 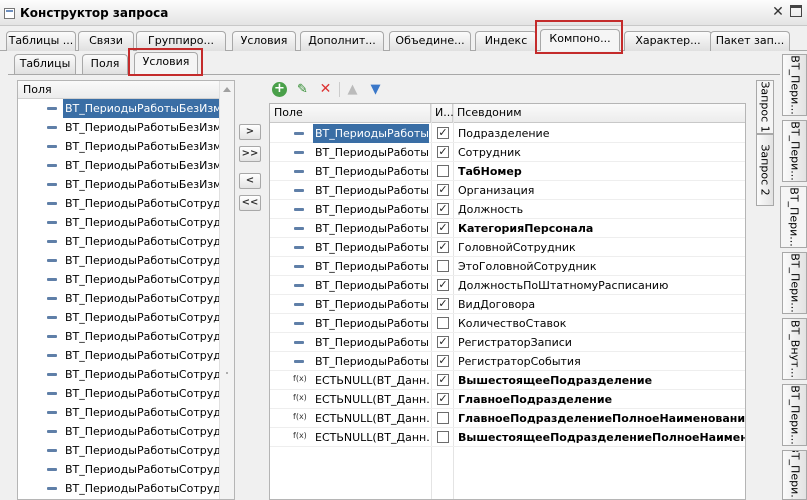 I want to click on alias-cell: ГоловнойСотрудник, so click(x=601, y=247).